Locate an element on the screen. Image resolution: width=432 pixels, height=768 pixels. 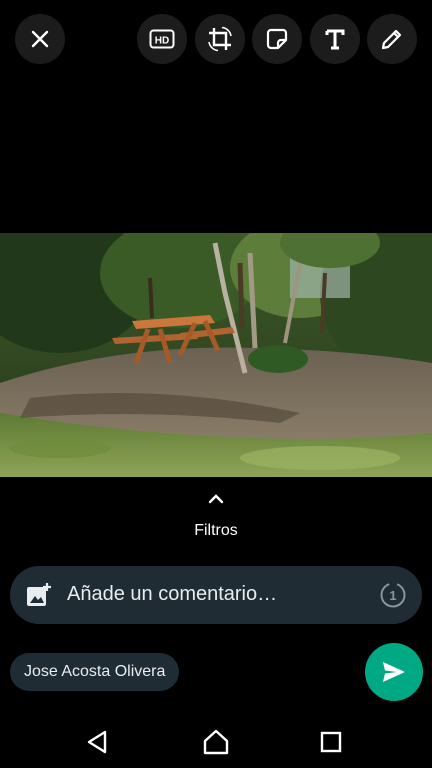
sticker-button is located at coordinates (277, 39).